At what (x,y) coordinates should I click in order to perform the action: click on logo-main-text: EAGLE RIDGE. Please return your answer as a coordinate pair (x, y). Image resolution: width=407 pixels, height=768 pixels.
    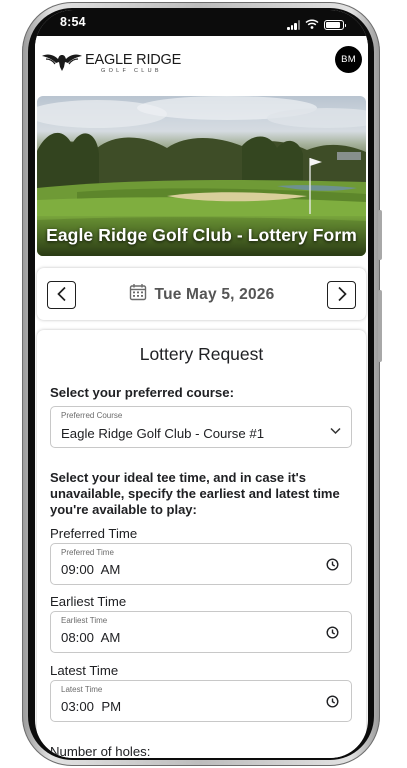
    Looking at the image, I should click on (133, 60).